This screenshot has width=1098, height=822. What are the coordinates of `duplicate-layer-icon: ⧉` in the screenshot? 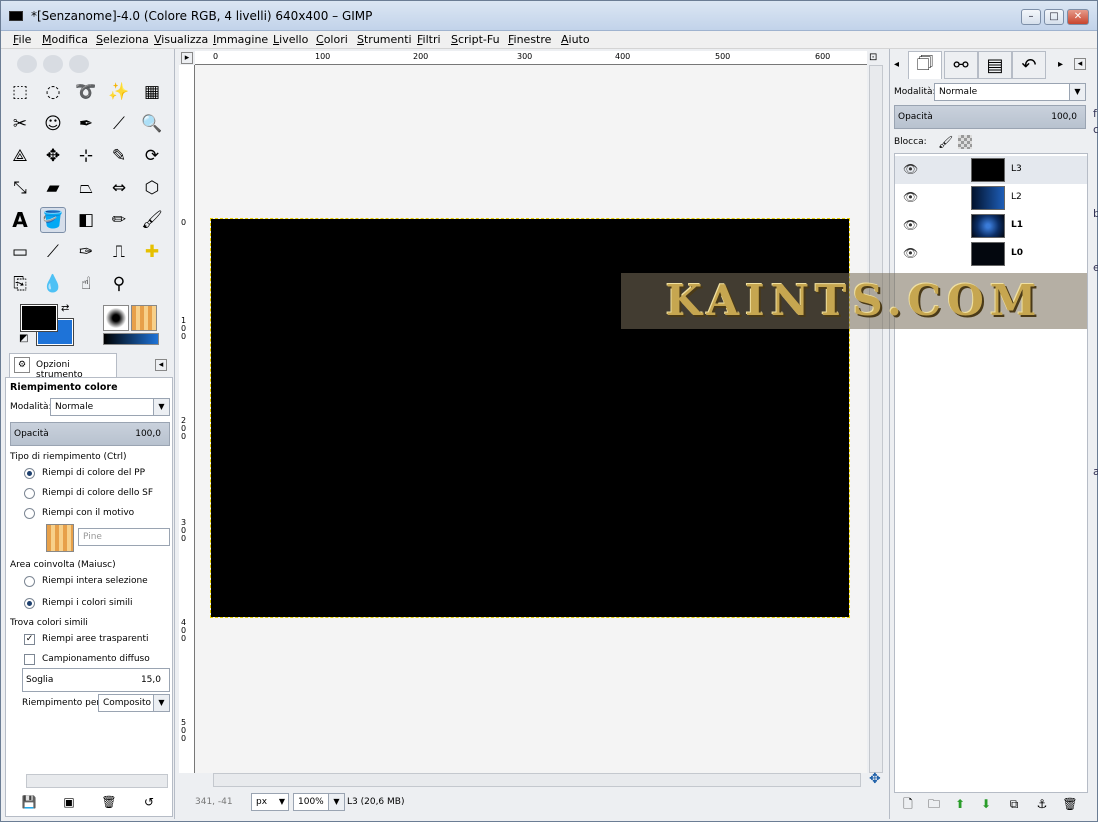 It's located at (1014, 804).